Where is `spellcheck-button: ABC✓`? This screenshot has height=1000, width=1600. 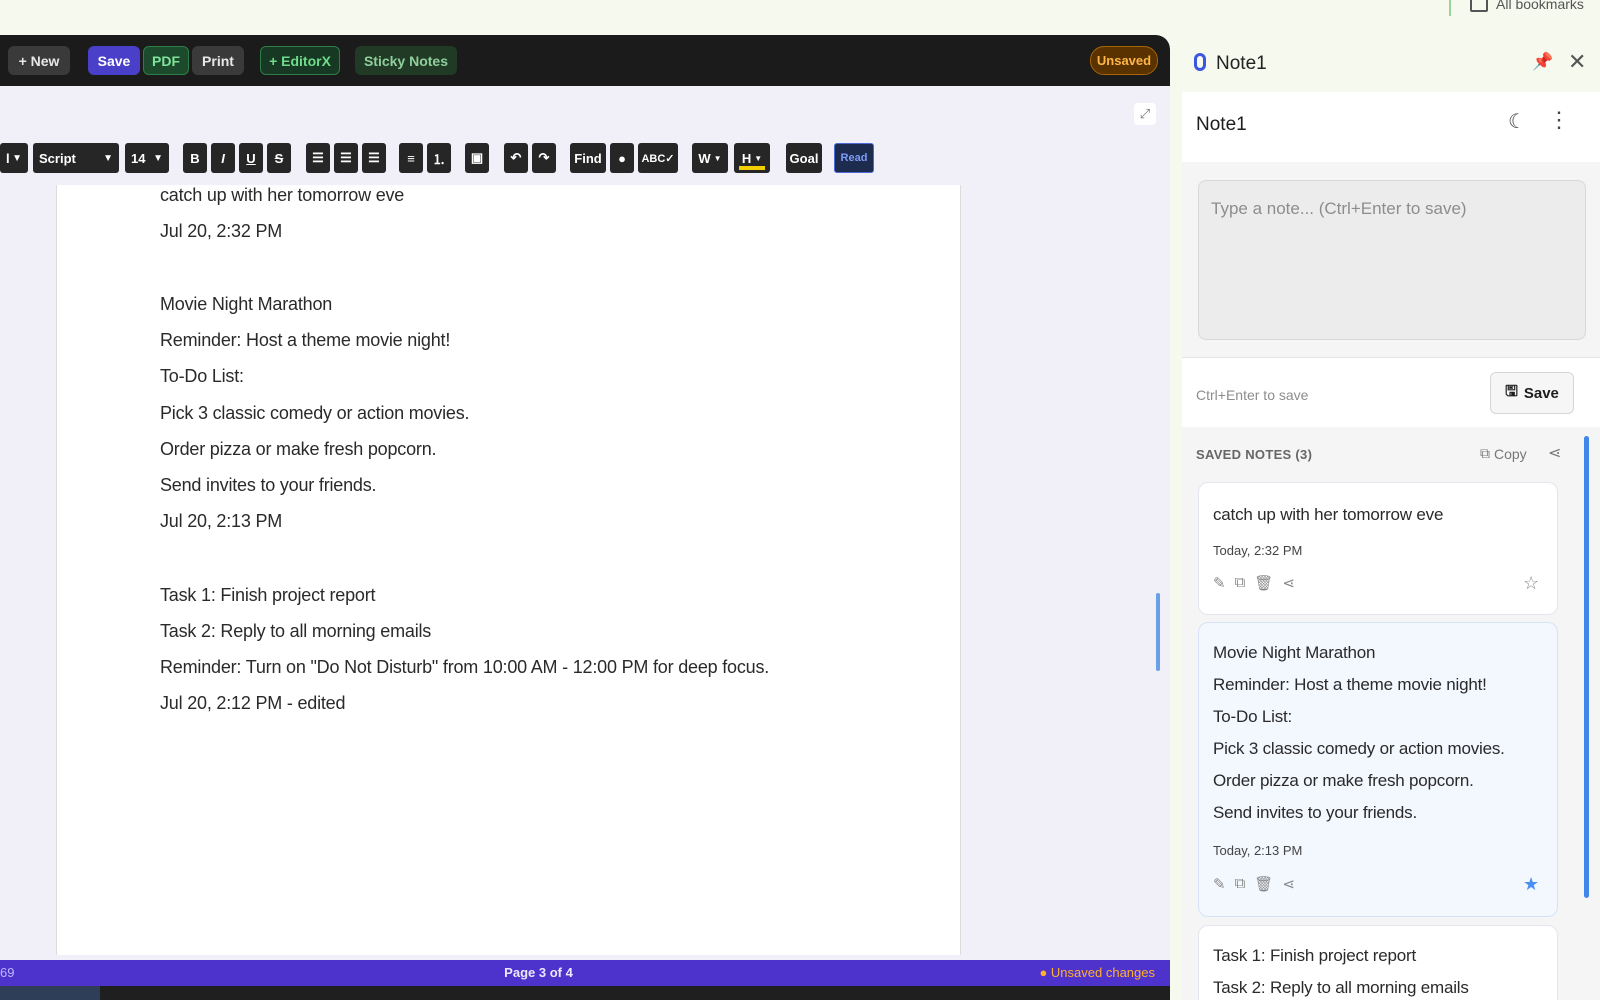
spellcheck-button: ABC✓ is located at coordinates (658, 158).